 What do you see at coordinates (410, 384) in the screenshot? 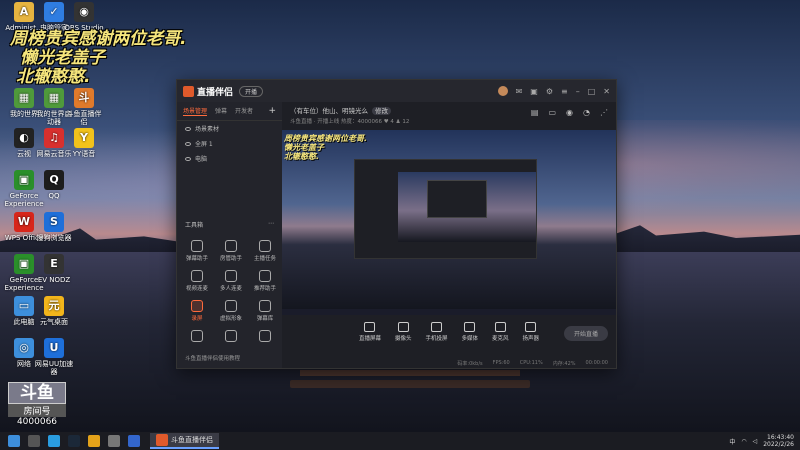
I see `bench` at bounding box center [410, 384].